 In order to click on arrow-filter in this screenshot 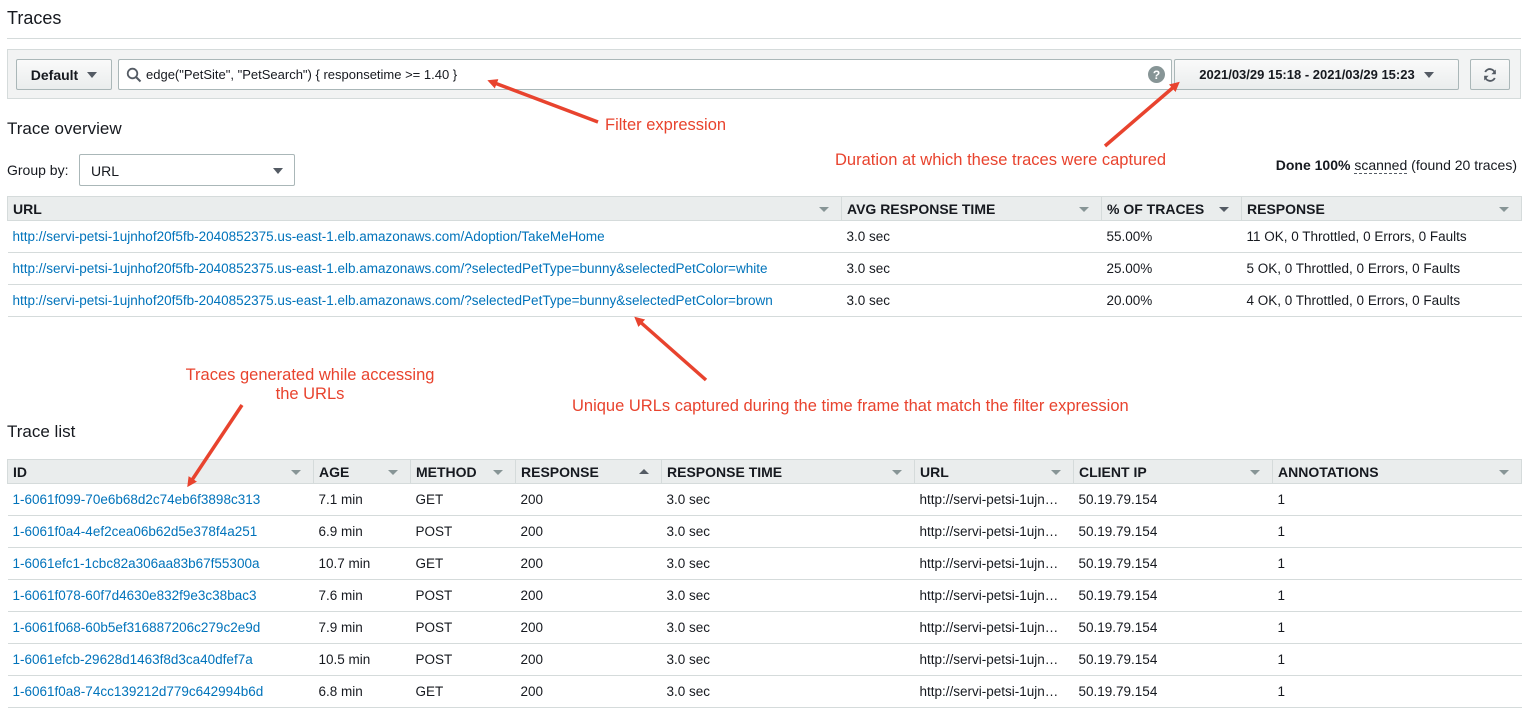, I will do `click(543, 101)`.